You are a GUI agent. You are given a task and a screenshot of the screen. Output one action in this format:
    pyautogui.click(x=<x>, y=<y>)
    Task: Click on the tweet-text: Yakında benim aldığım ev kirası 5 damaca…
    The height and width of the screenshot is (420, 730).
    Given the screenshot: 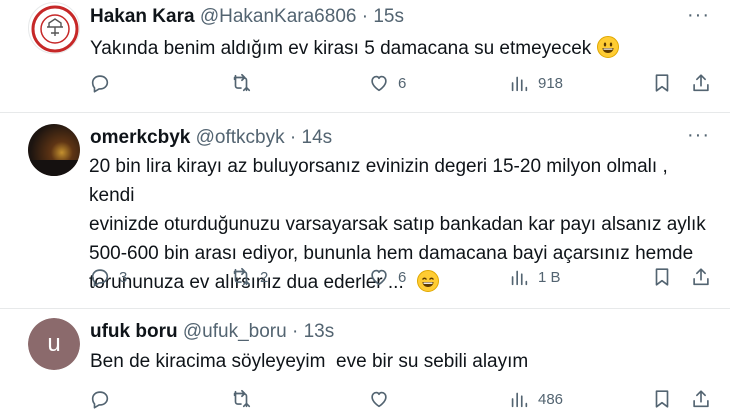 What is the action you would take?
    pyautogui.click(x=390, y=48)
    